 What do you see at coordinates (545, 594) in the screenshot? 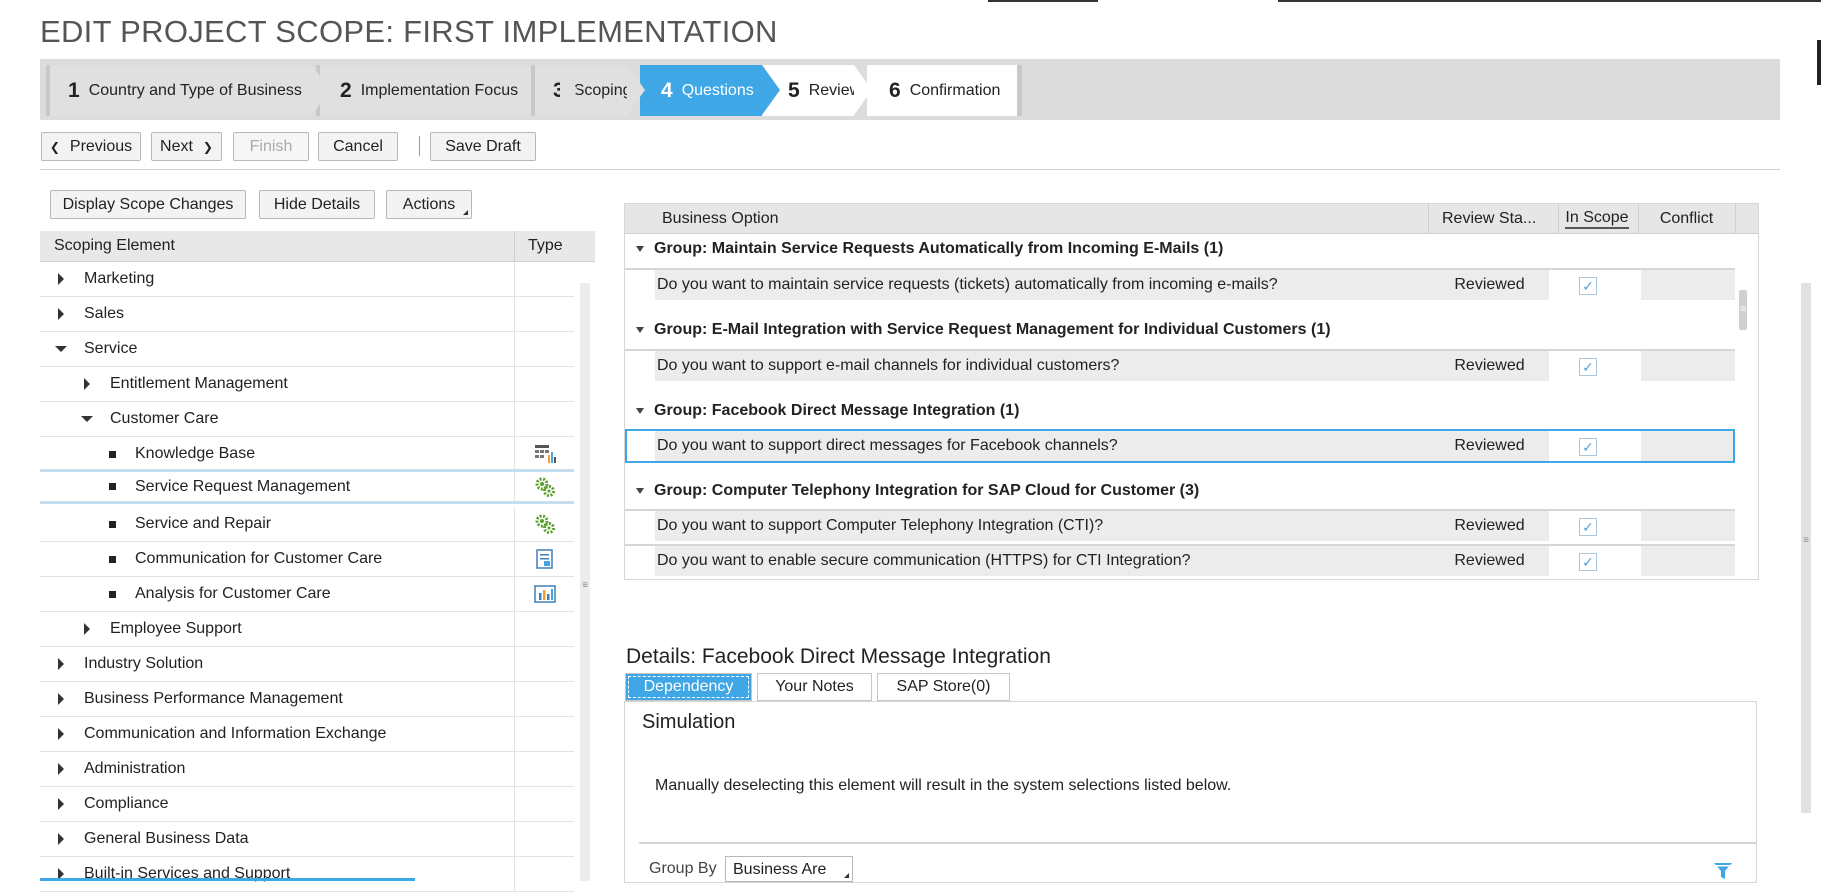
I see `bar-chart-icon` at bounding box center [545, 594].